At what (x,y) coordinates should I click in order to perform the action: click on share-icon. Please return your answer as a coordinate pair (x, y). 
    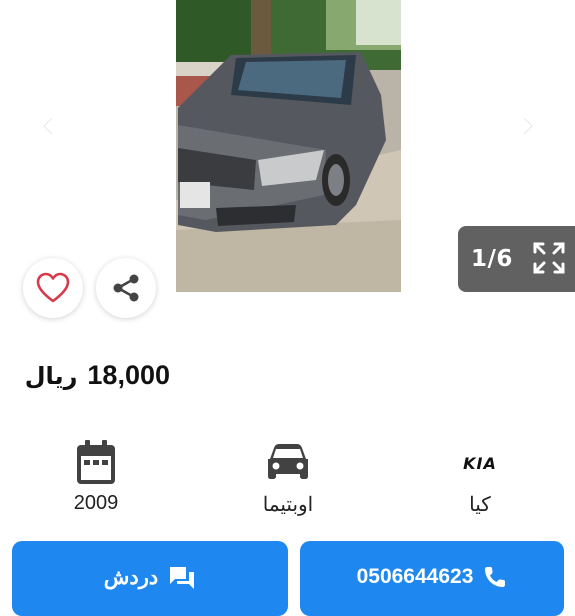
    Looking at the image, I should click on (126, 288).